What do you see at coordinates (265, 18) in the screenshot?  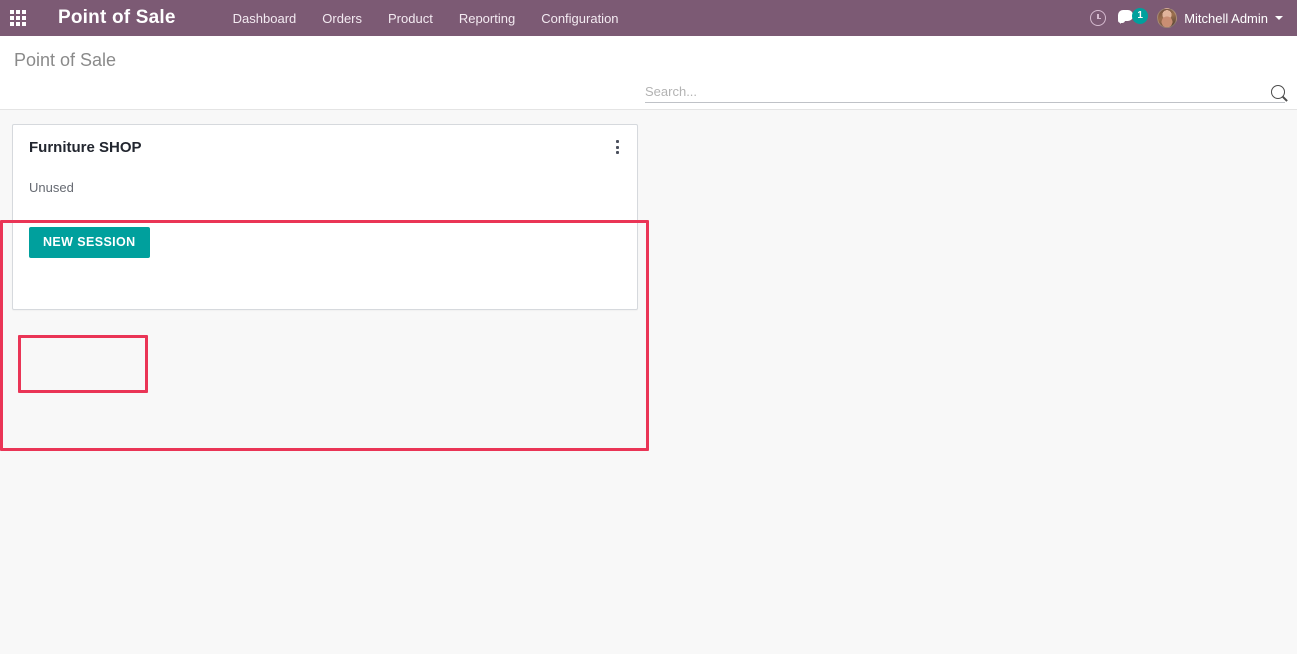 I see `menu-item-dashboard: Dashboard` at bounding box center [265, 18].